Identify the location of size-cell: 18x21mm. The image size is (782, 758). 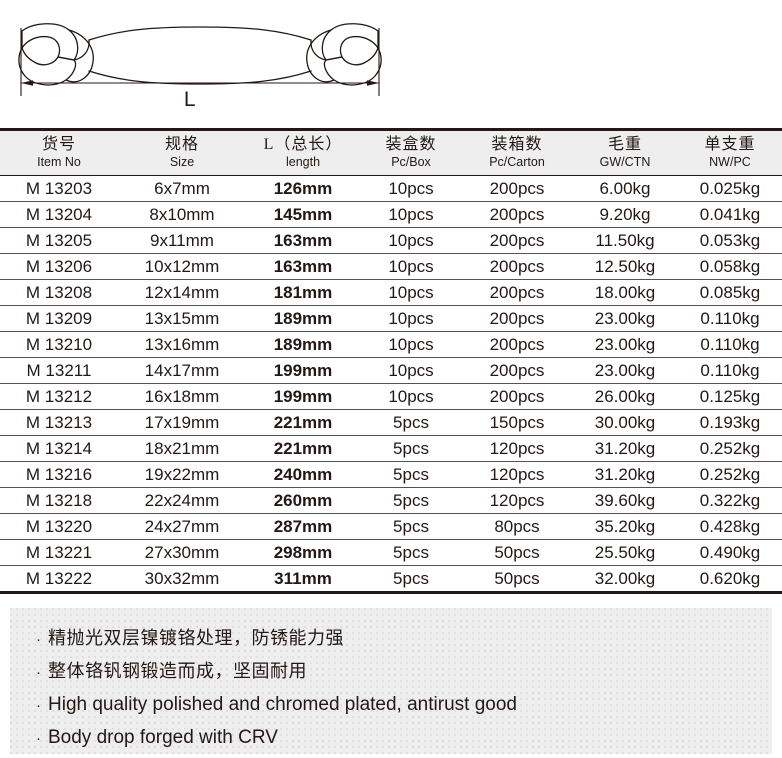
(182, 448).